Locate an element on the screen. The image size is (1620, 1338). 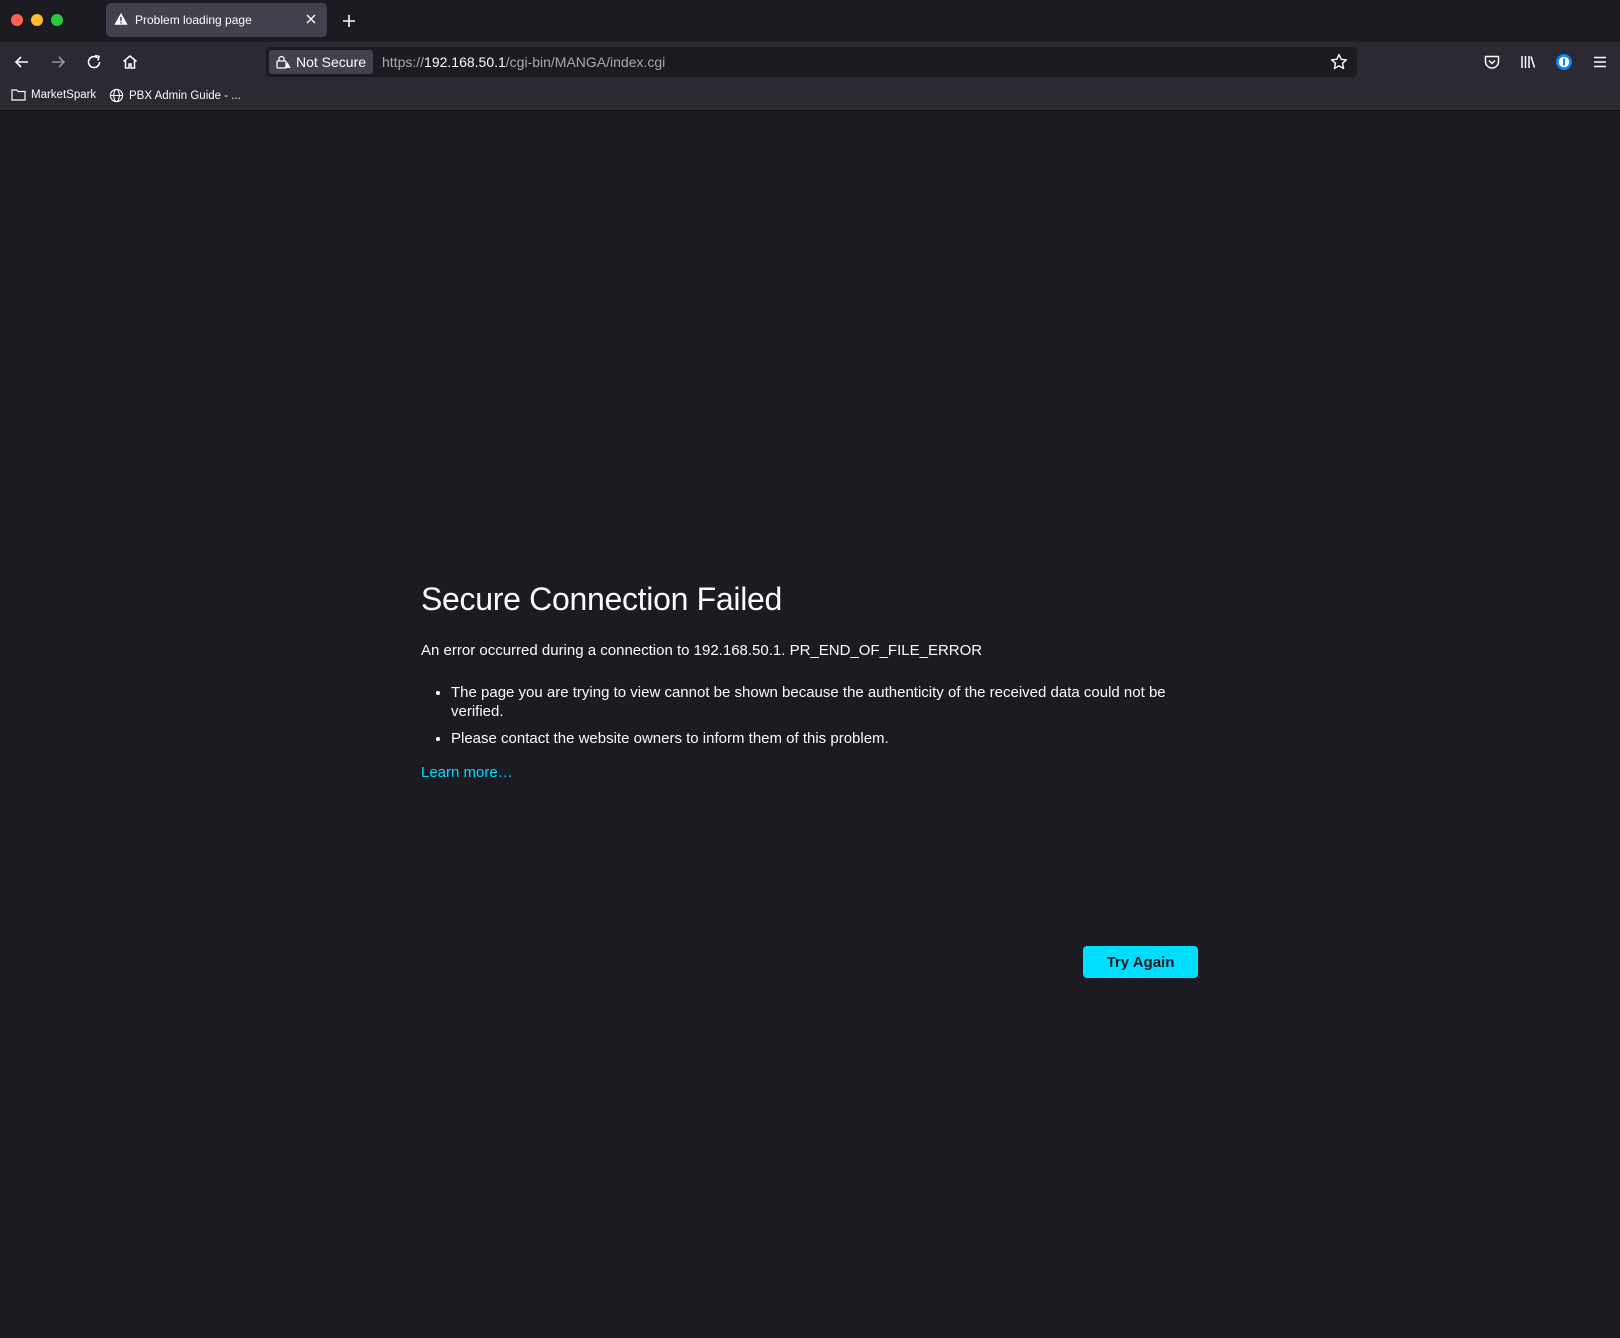
not-secure-indicator: Not Secure is located at coordinates (321, 62).